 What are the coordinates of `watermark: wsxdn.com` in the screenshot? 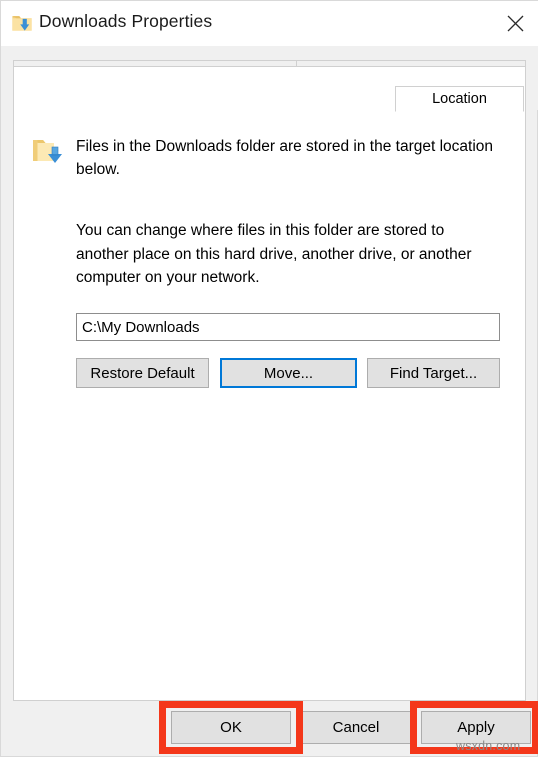 It's located at (488, 746).